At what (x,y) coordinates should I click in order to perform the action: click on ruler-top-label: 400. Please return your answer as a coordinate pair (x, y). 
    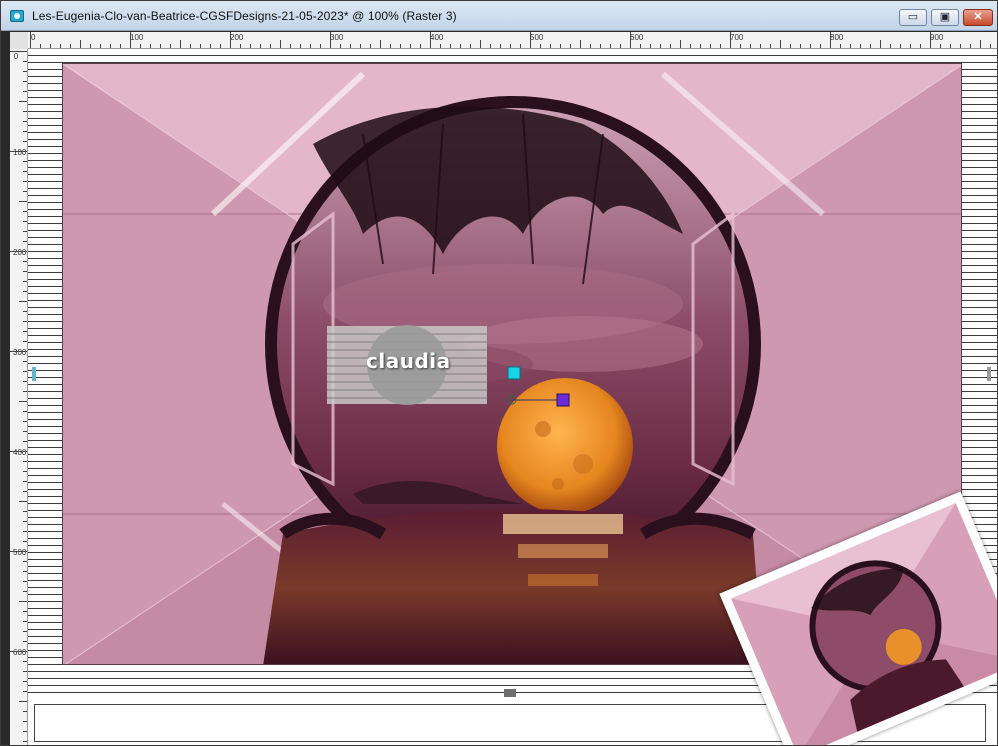
    Looking at the image, I should click on (437, 37).